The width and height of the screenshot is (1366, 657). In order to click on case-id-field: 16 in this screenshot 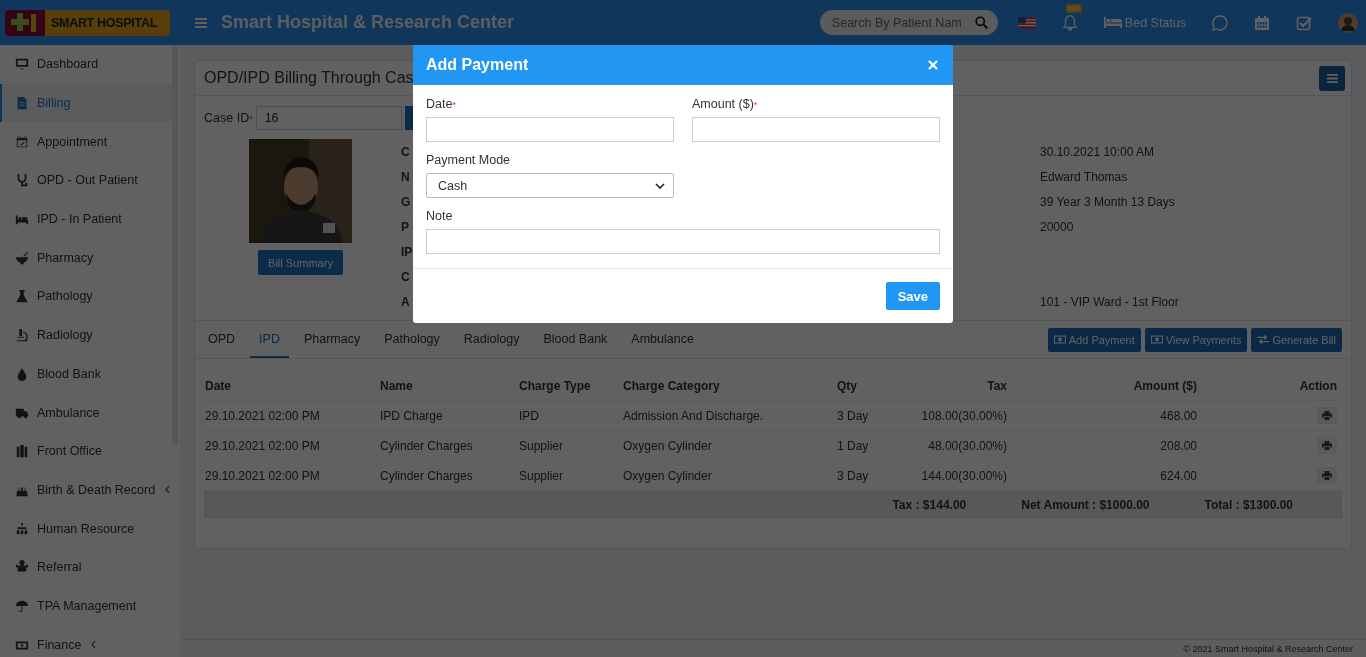, I will do `click(328, 117)`.